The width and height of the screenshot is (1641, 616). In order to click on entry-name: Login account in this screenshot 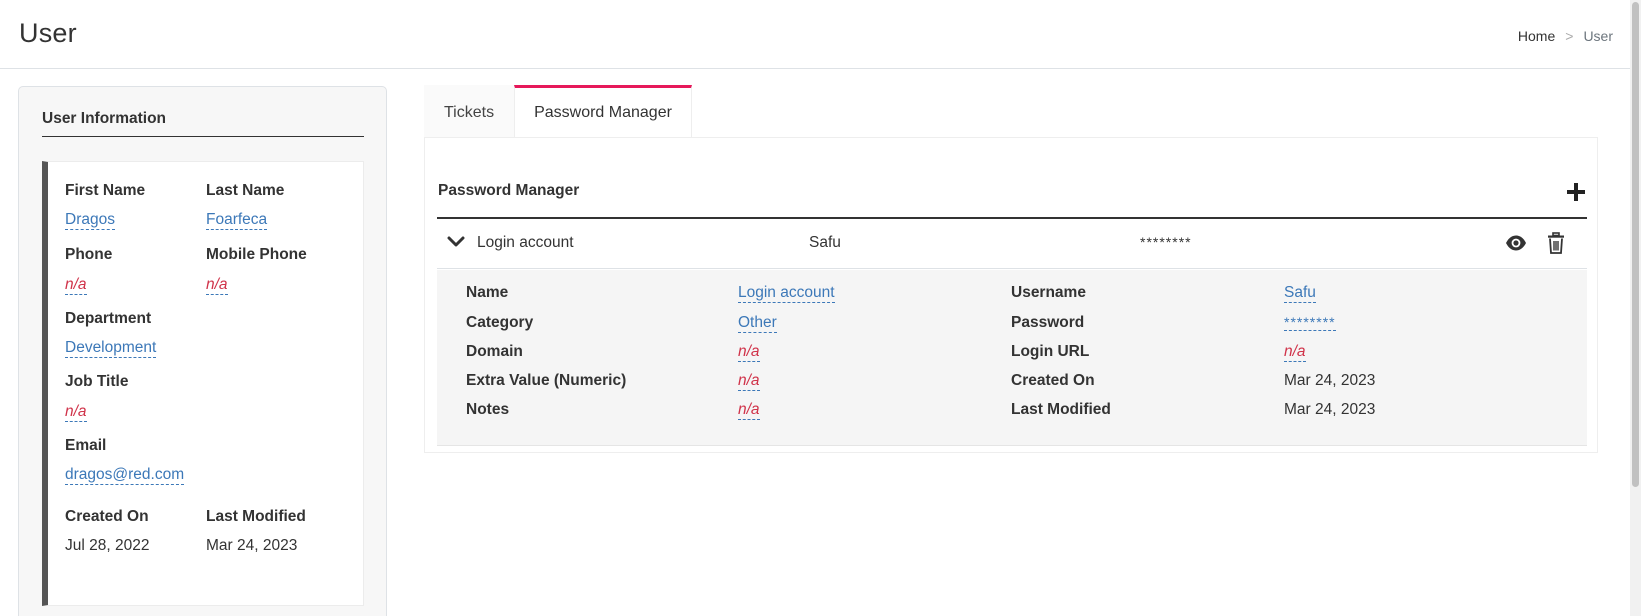, I will do `click(525, 242)`.